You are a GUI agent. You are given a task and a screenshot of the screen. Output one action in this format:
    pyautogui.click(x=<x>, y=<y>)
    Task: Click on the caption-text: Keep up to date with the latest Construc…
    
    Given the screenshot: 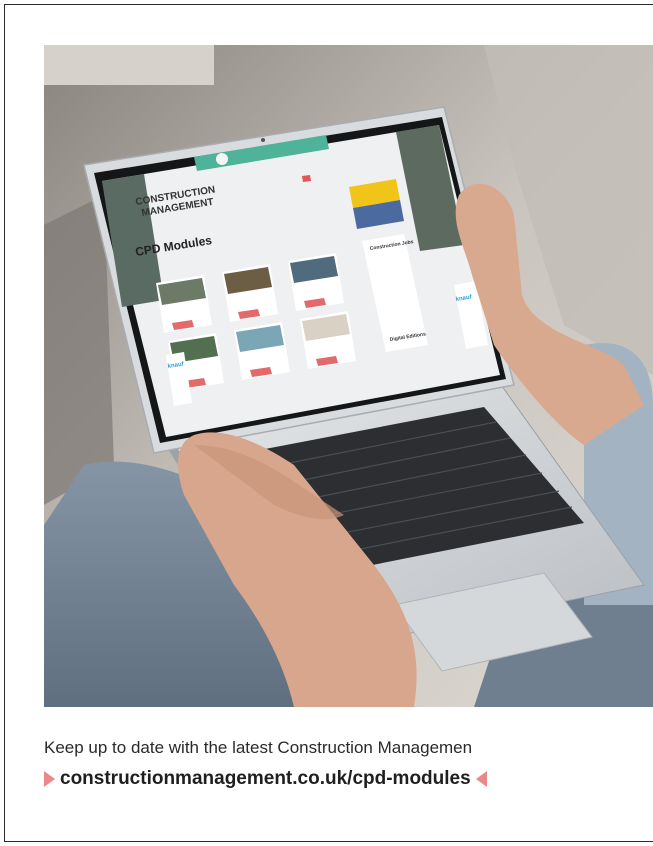 What is the action you would take?
    pyautogui.click(x=258, y=747)
    